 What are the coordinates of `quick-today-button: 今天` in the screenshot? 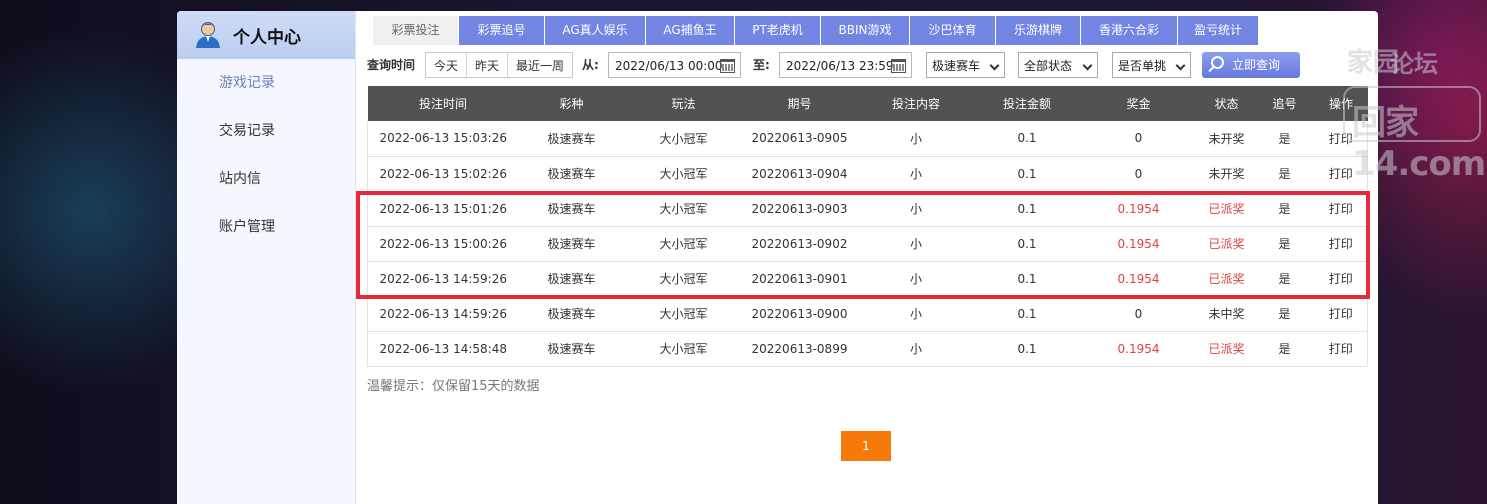 It's located at (447, 65).